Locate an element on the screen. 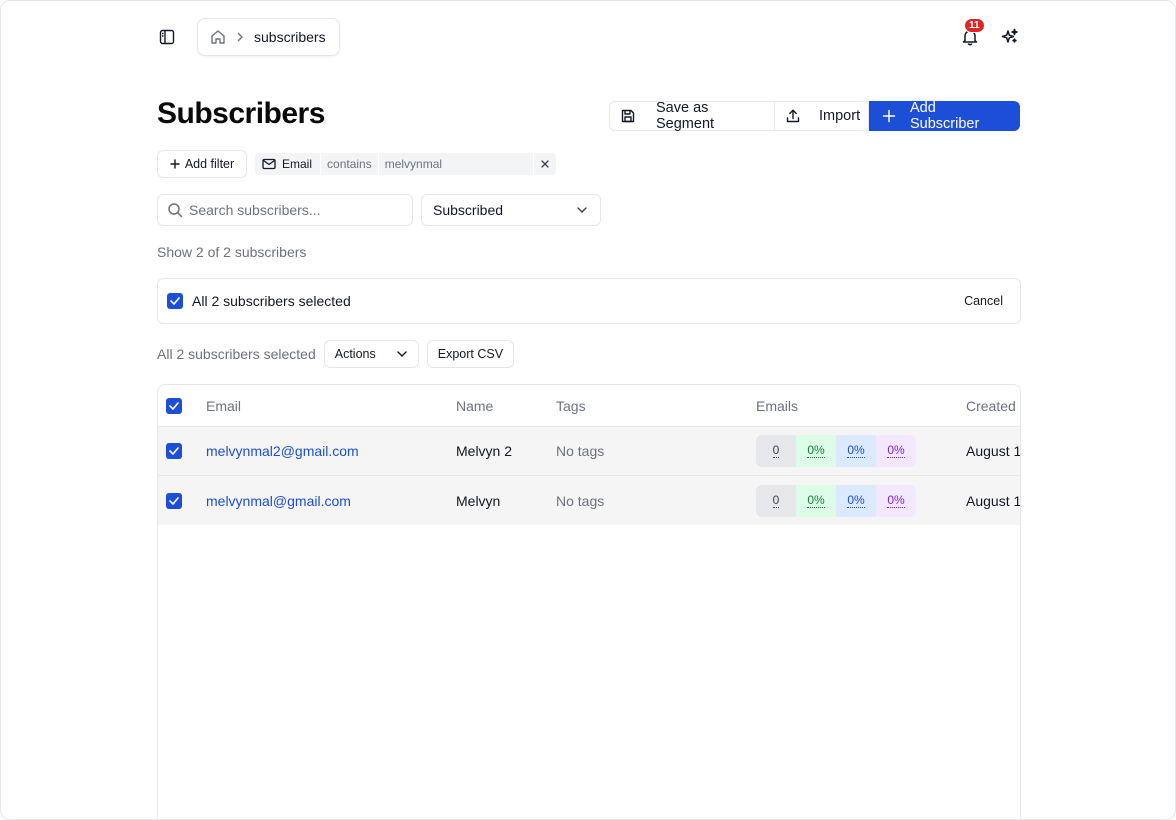  subscriber-name: Melvyn is located at coordinates (478, 500).